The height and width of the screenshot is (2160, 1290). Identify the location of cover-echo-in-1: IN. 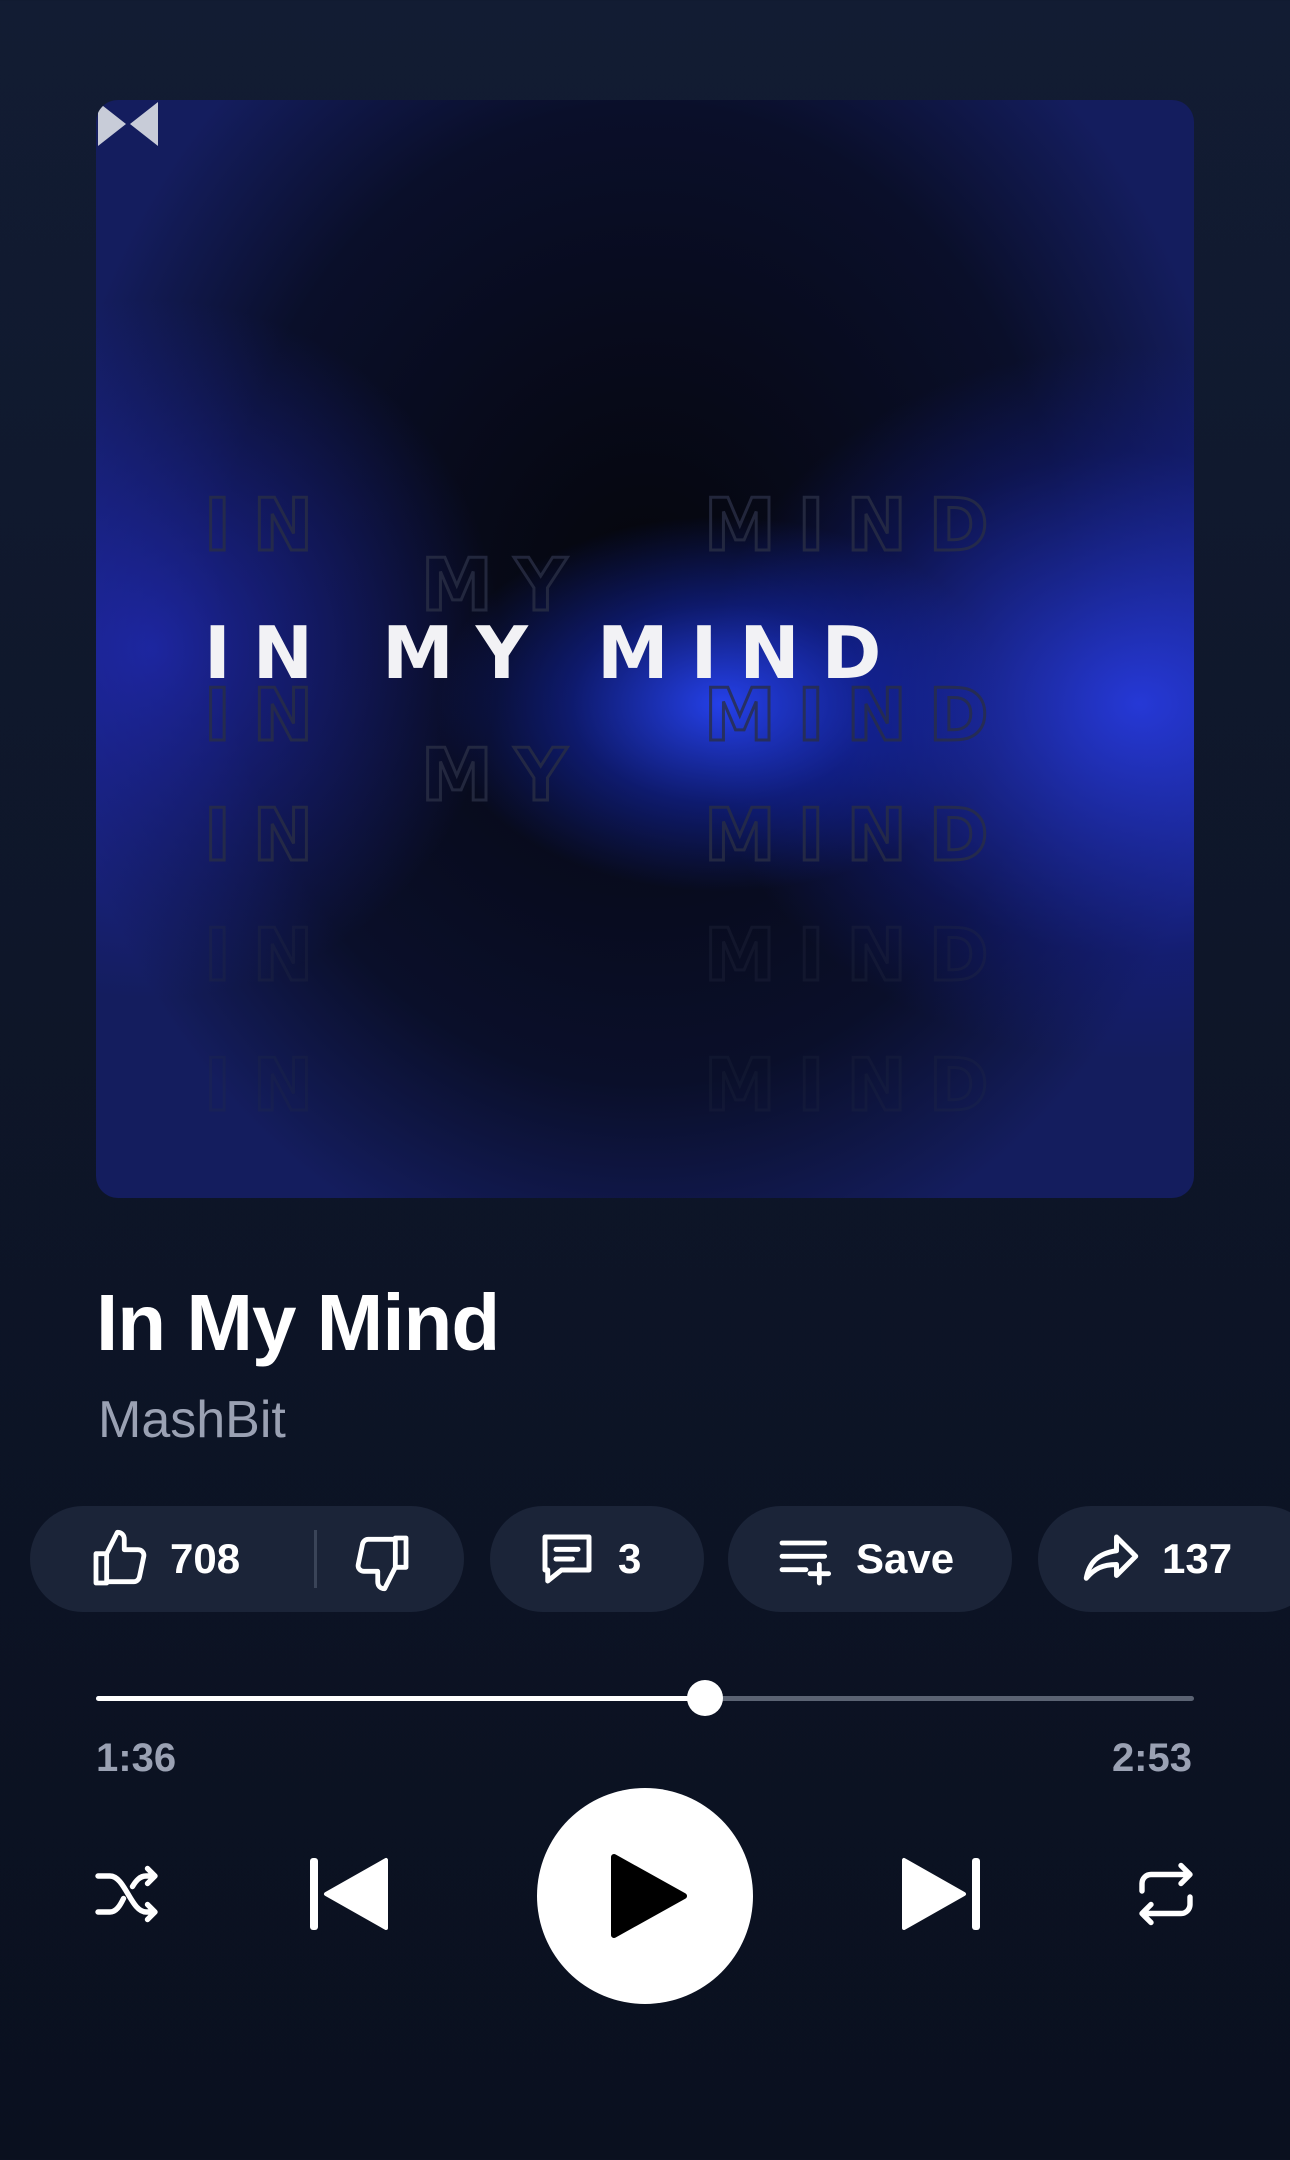
(269, 525).